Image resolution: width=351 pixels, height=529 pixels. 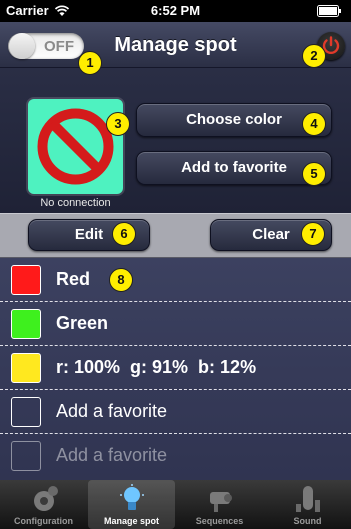 What do you see at coordinates (307, 521) in the screenshot?
I see `tab-label: Sound` at bounding box center [307, 521].